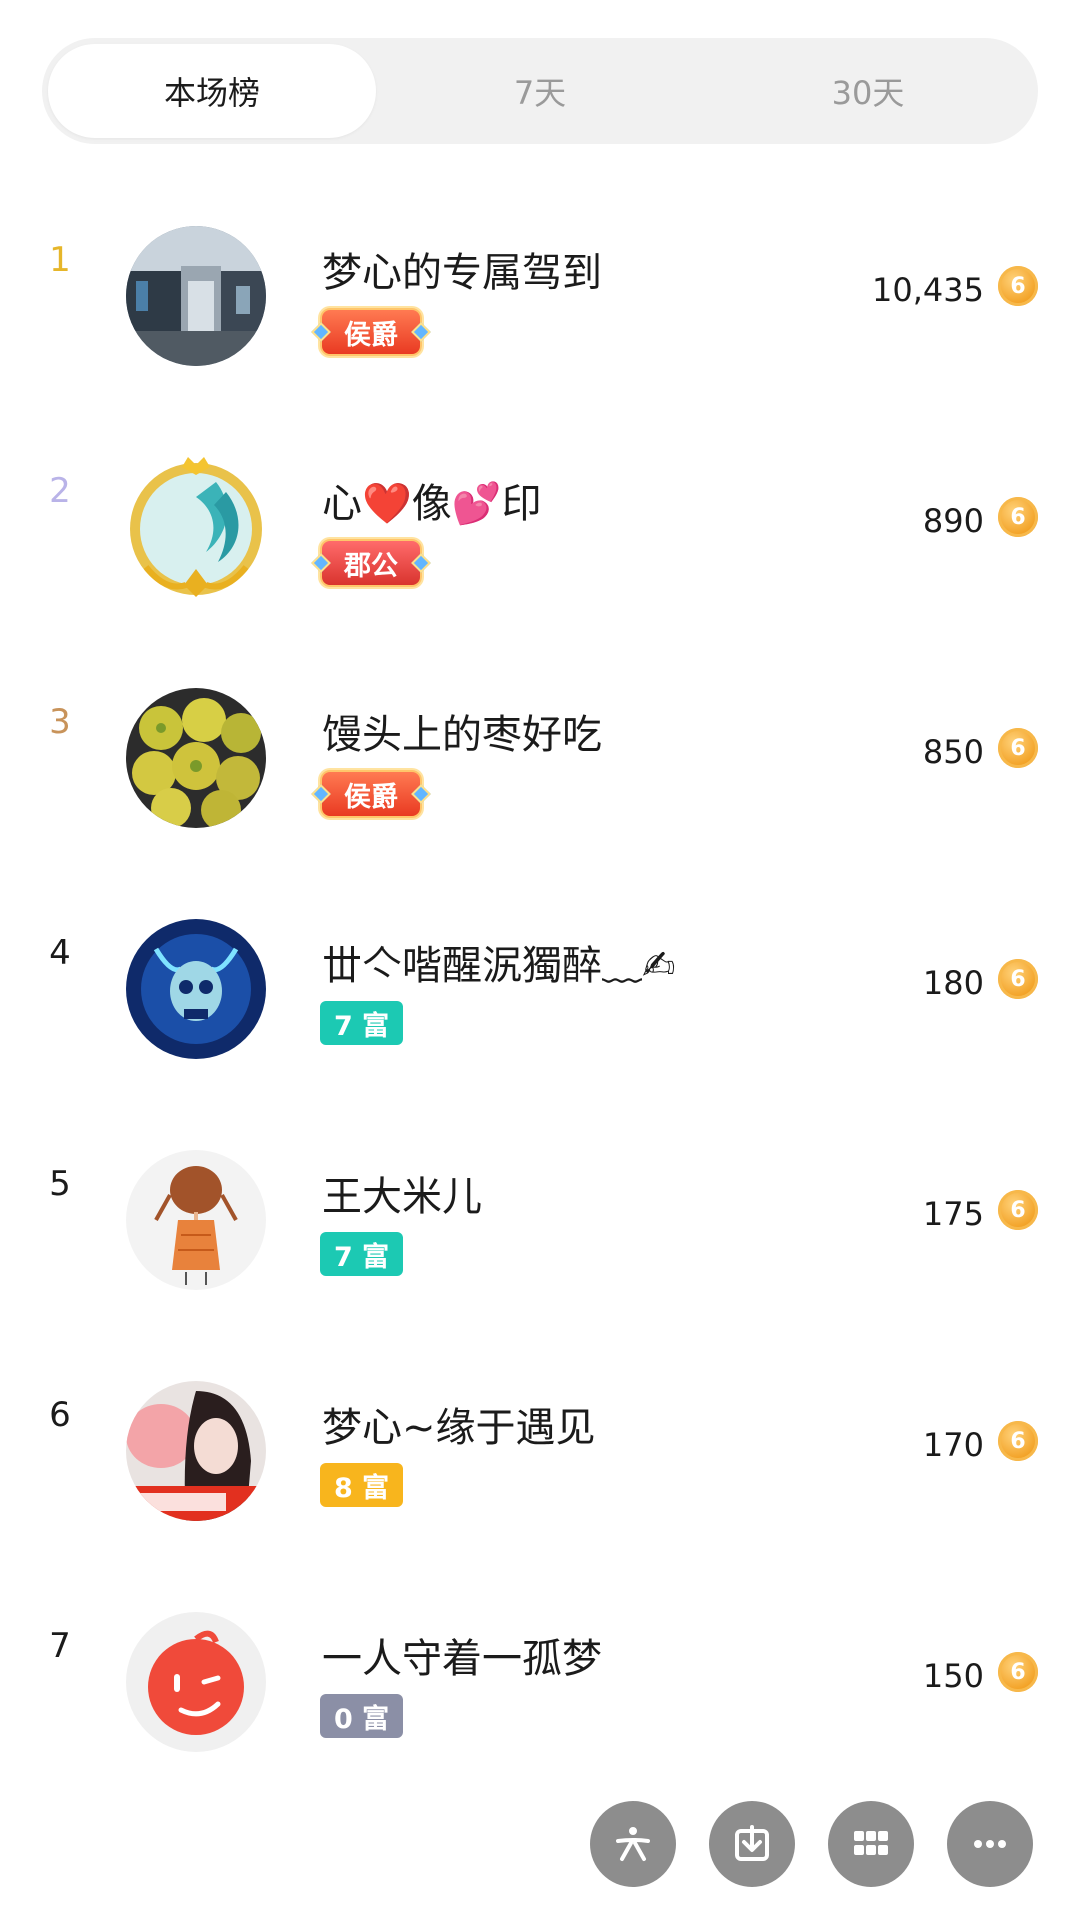  What do you see at coordinates (60, 1184) in the screenshot?
I see `rank-number: 5` at bounding box center [60, 1184].